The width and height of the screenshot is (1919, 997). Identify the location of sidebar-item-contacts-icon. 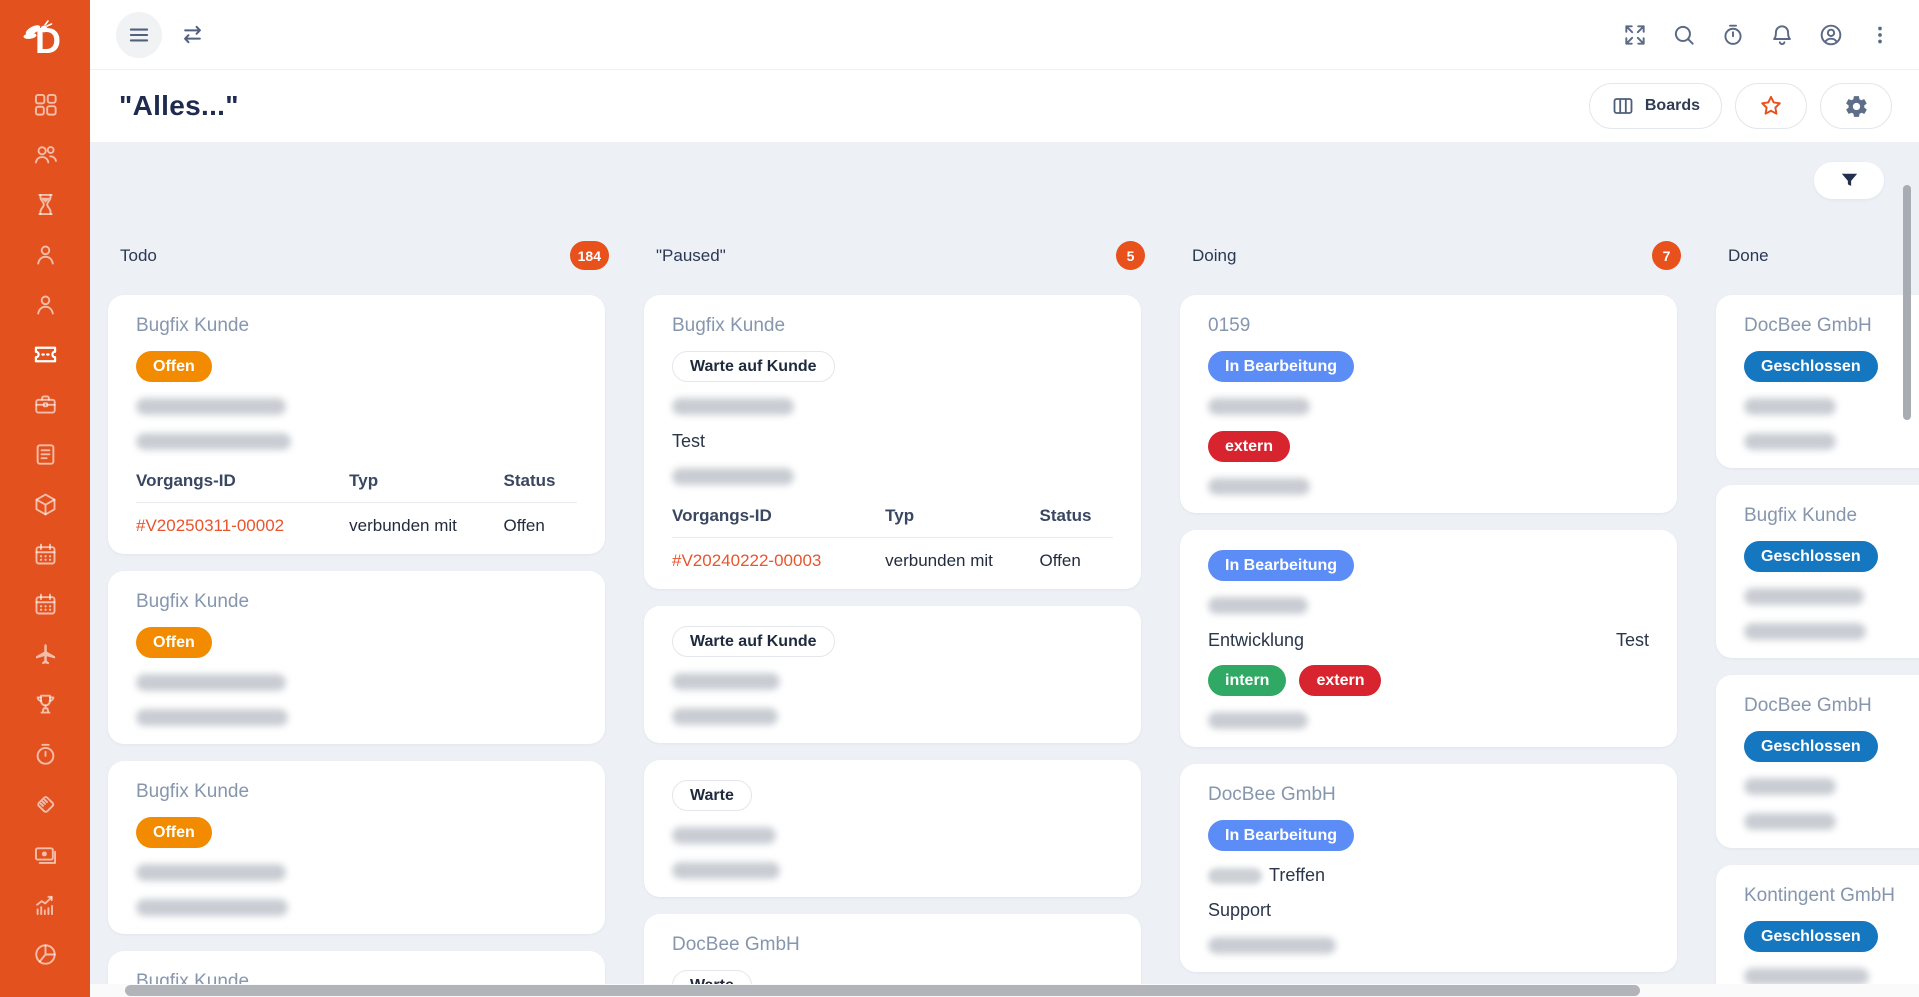
(45, 154).